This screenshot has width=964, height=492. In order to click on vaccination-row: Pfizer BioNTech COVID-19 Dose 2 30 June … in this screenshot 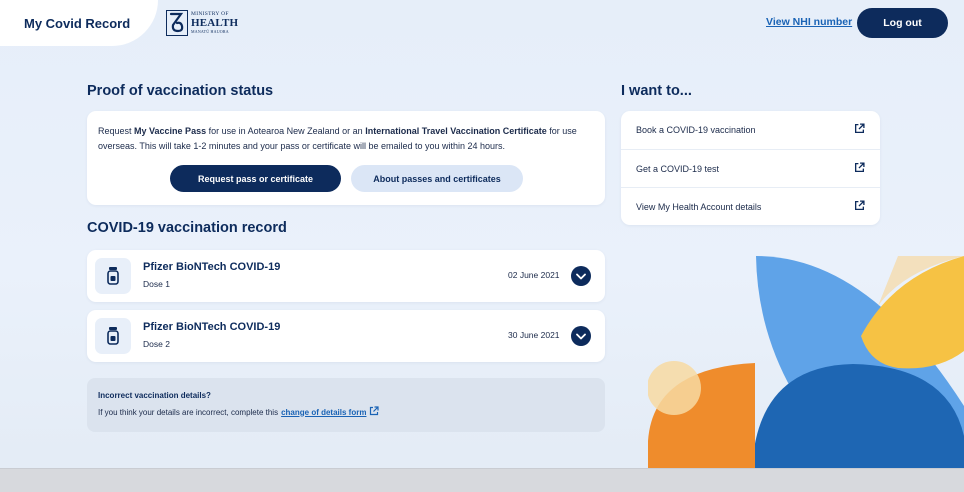, I will do `click(346, 336)`.